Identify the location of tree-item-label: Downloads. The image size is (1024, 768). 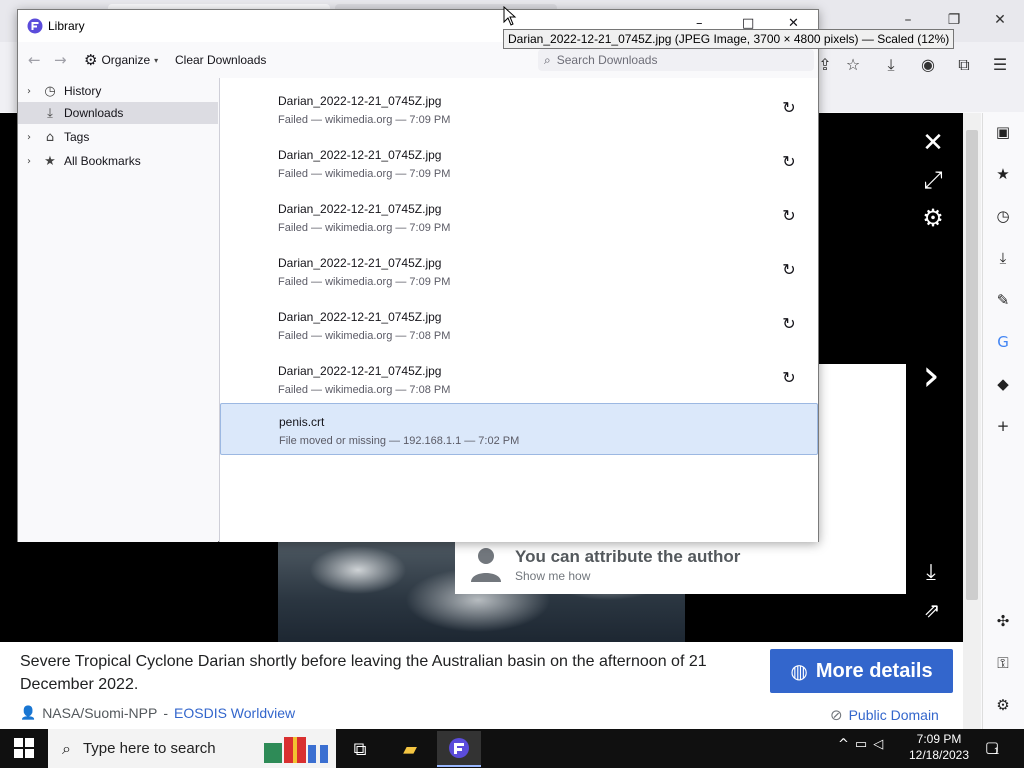
(94, 113).